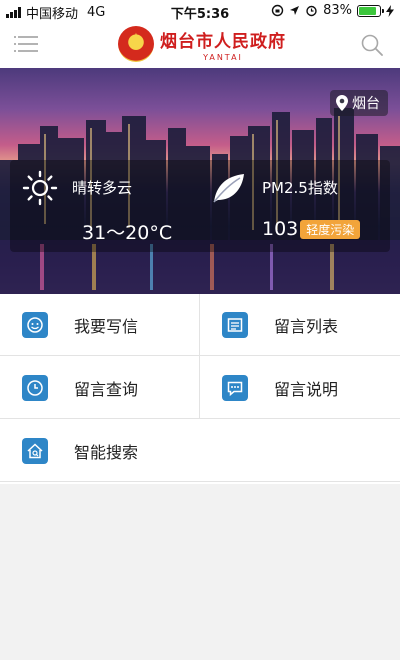 Image resolution: width=400 pixels, height=660 pixels. Describe the element at coordinates (52, 14) in the screenshot. I see `carrier-label: 中国移动` at that location.